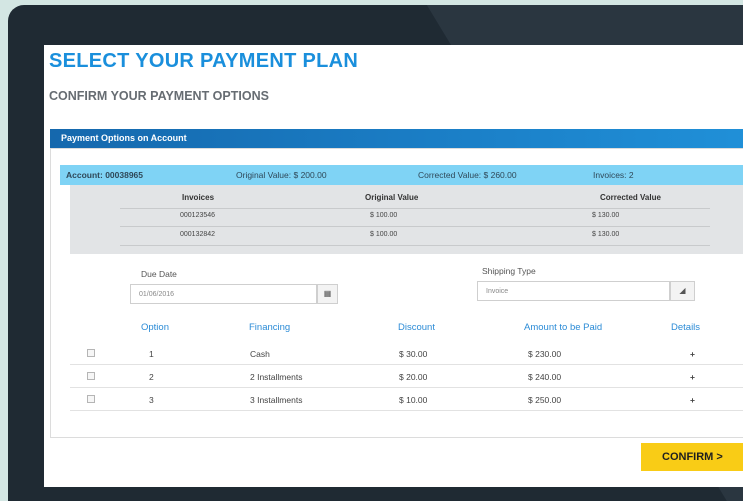 The image size is (743, 501). I want to click on due-date-input: 01/06/2016, so click(223, 294).